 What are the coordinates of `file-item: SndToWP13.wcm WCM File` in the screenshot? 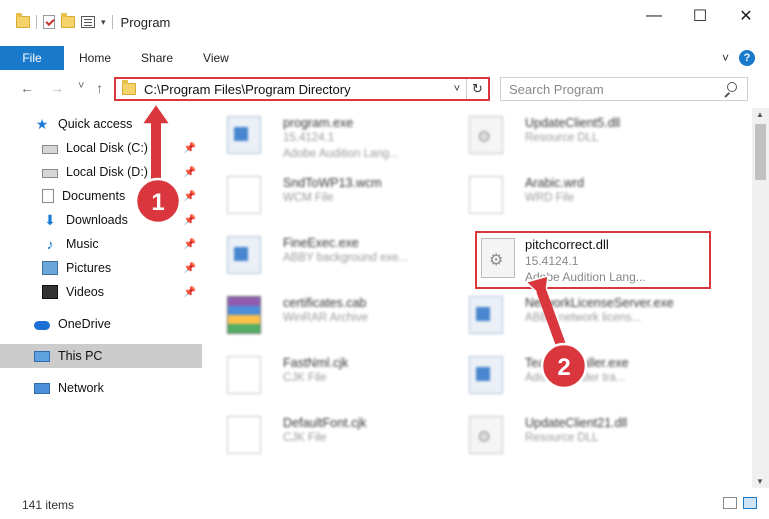 It's located at (320, 196).